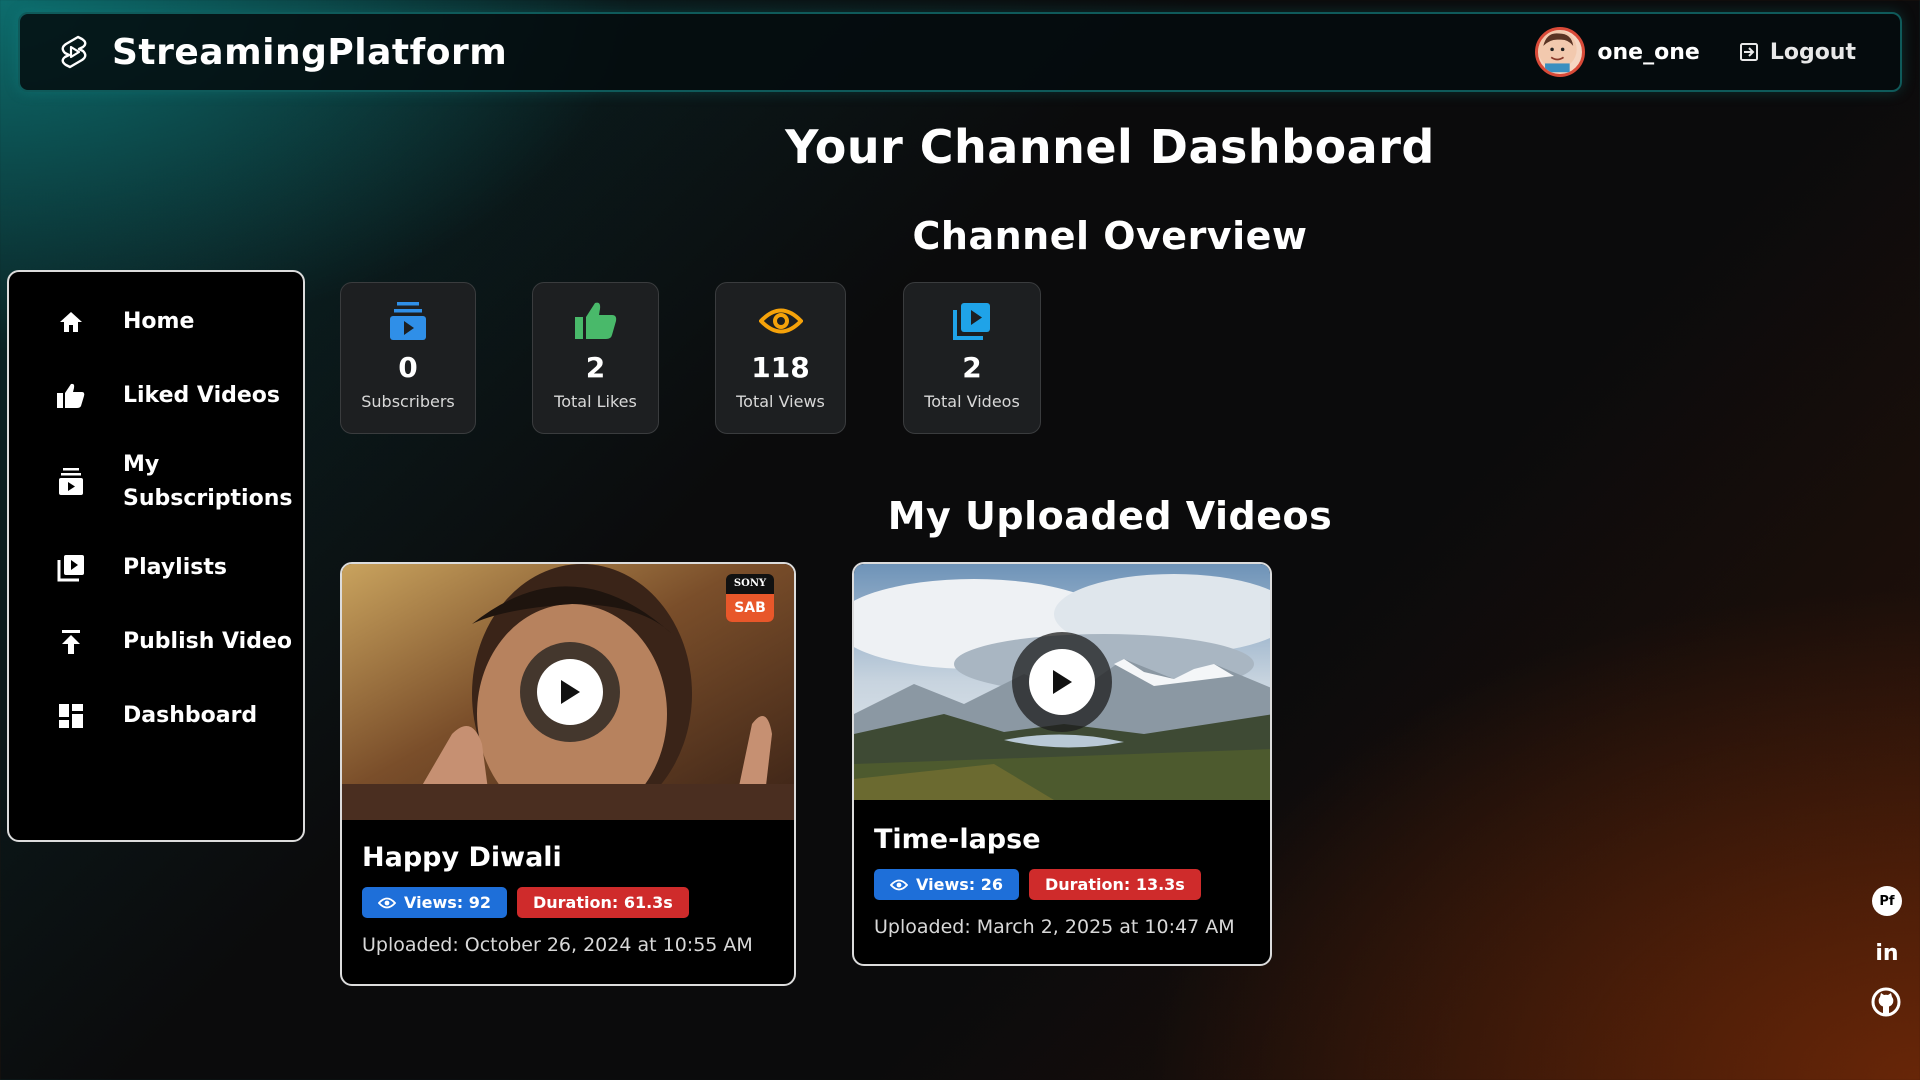  Describe the element at coordinates (71, 716) in the screenshot. I see `dashboard-icon` at that location.